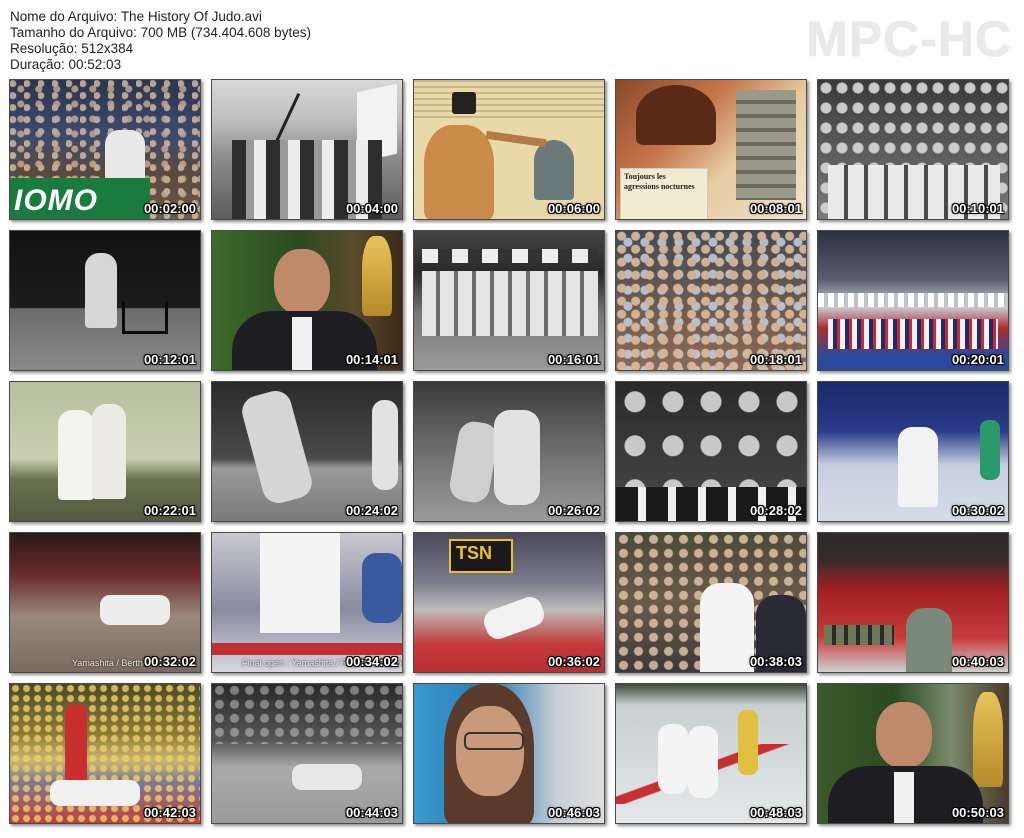  I want to click on timestamp-label: 00:44:03, so click(371, 812).